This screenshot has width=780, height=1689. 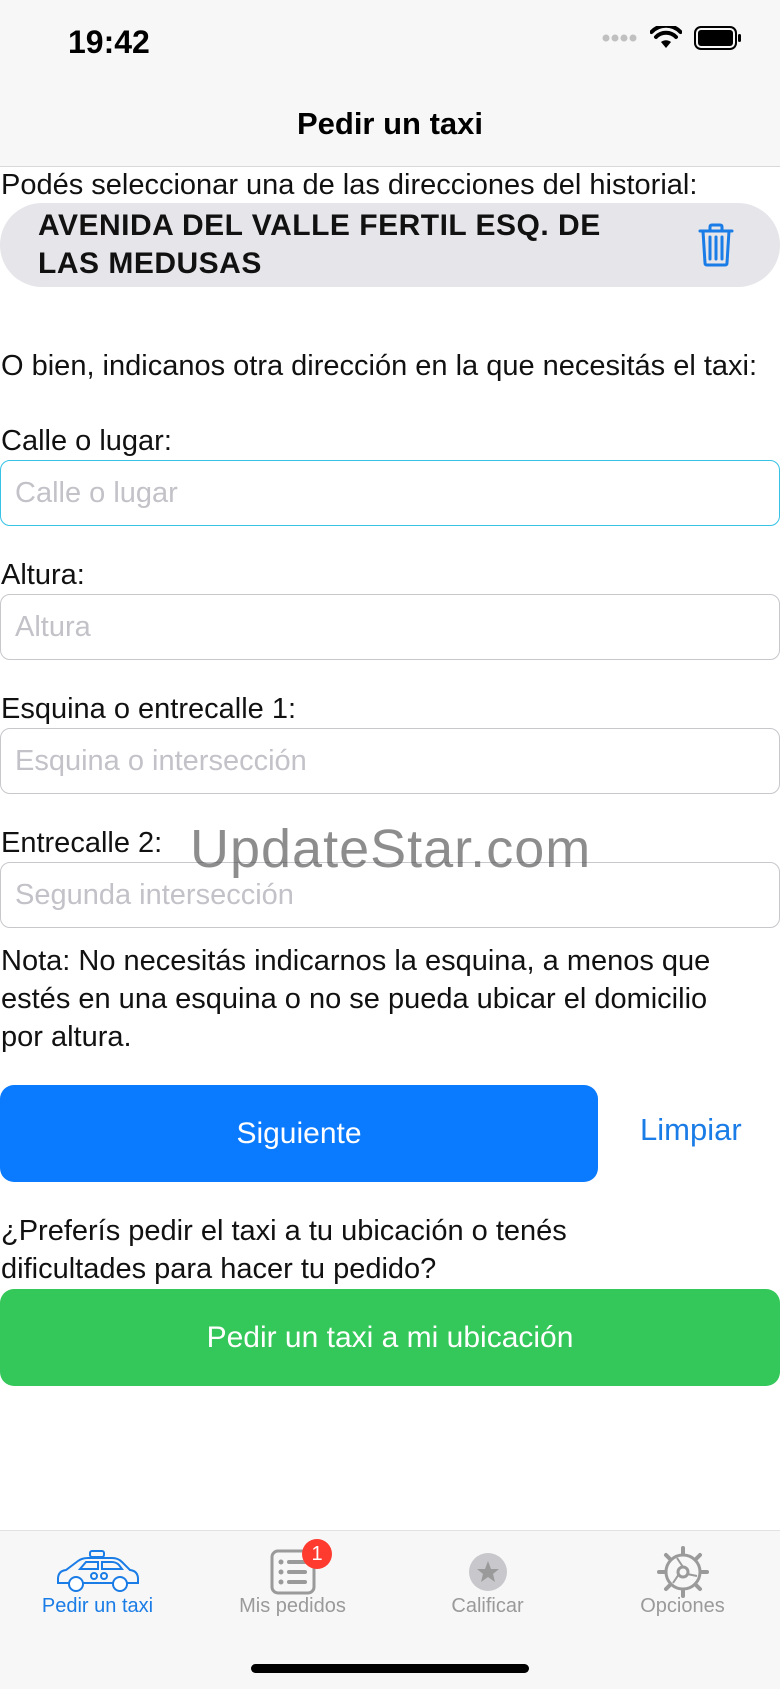 What do you see at coordinates (317, 1554) in the screenshot?
I see `orders-badge: 1` at bounding box center [317, 1554].